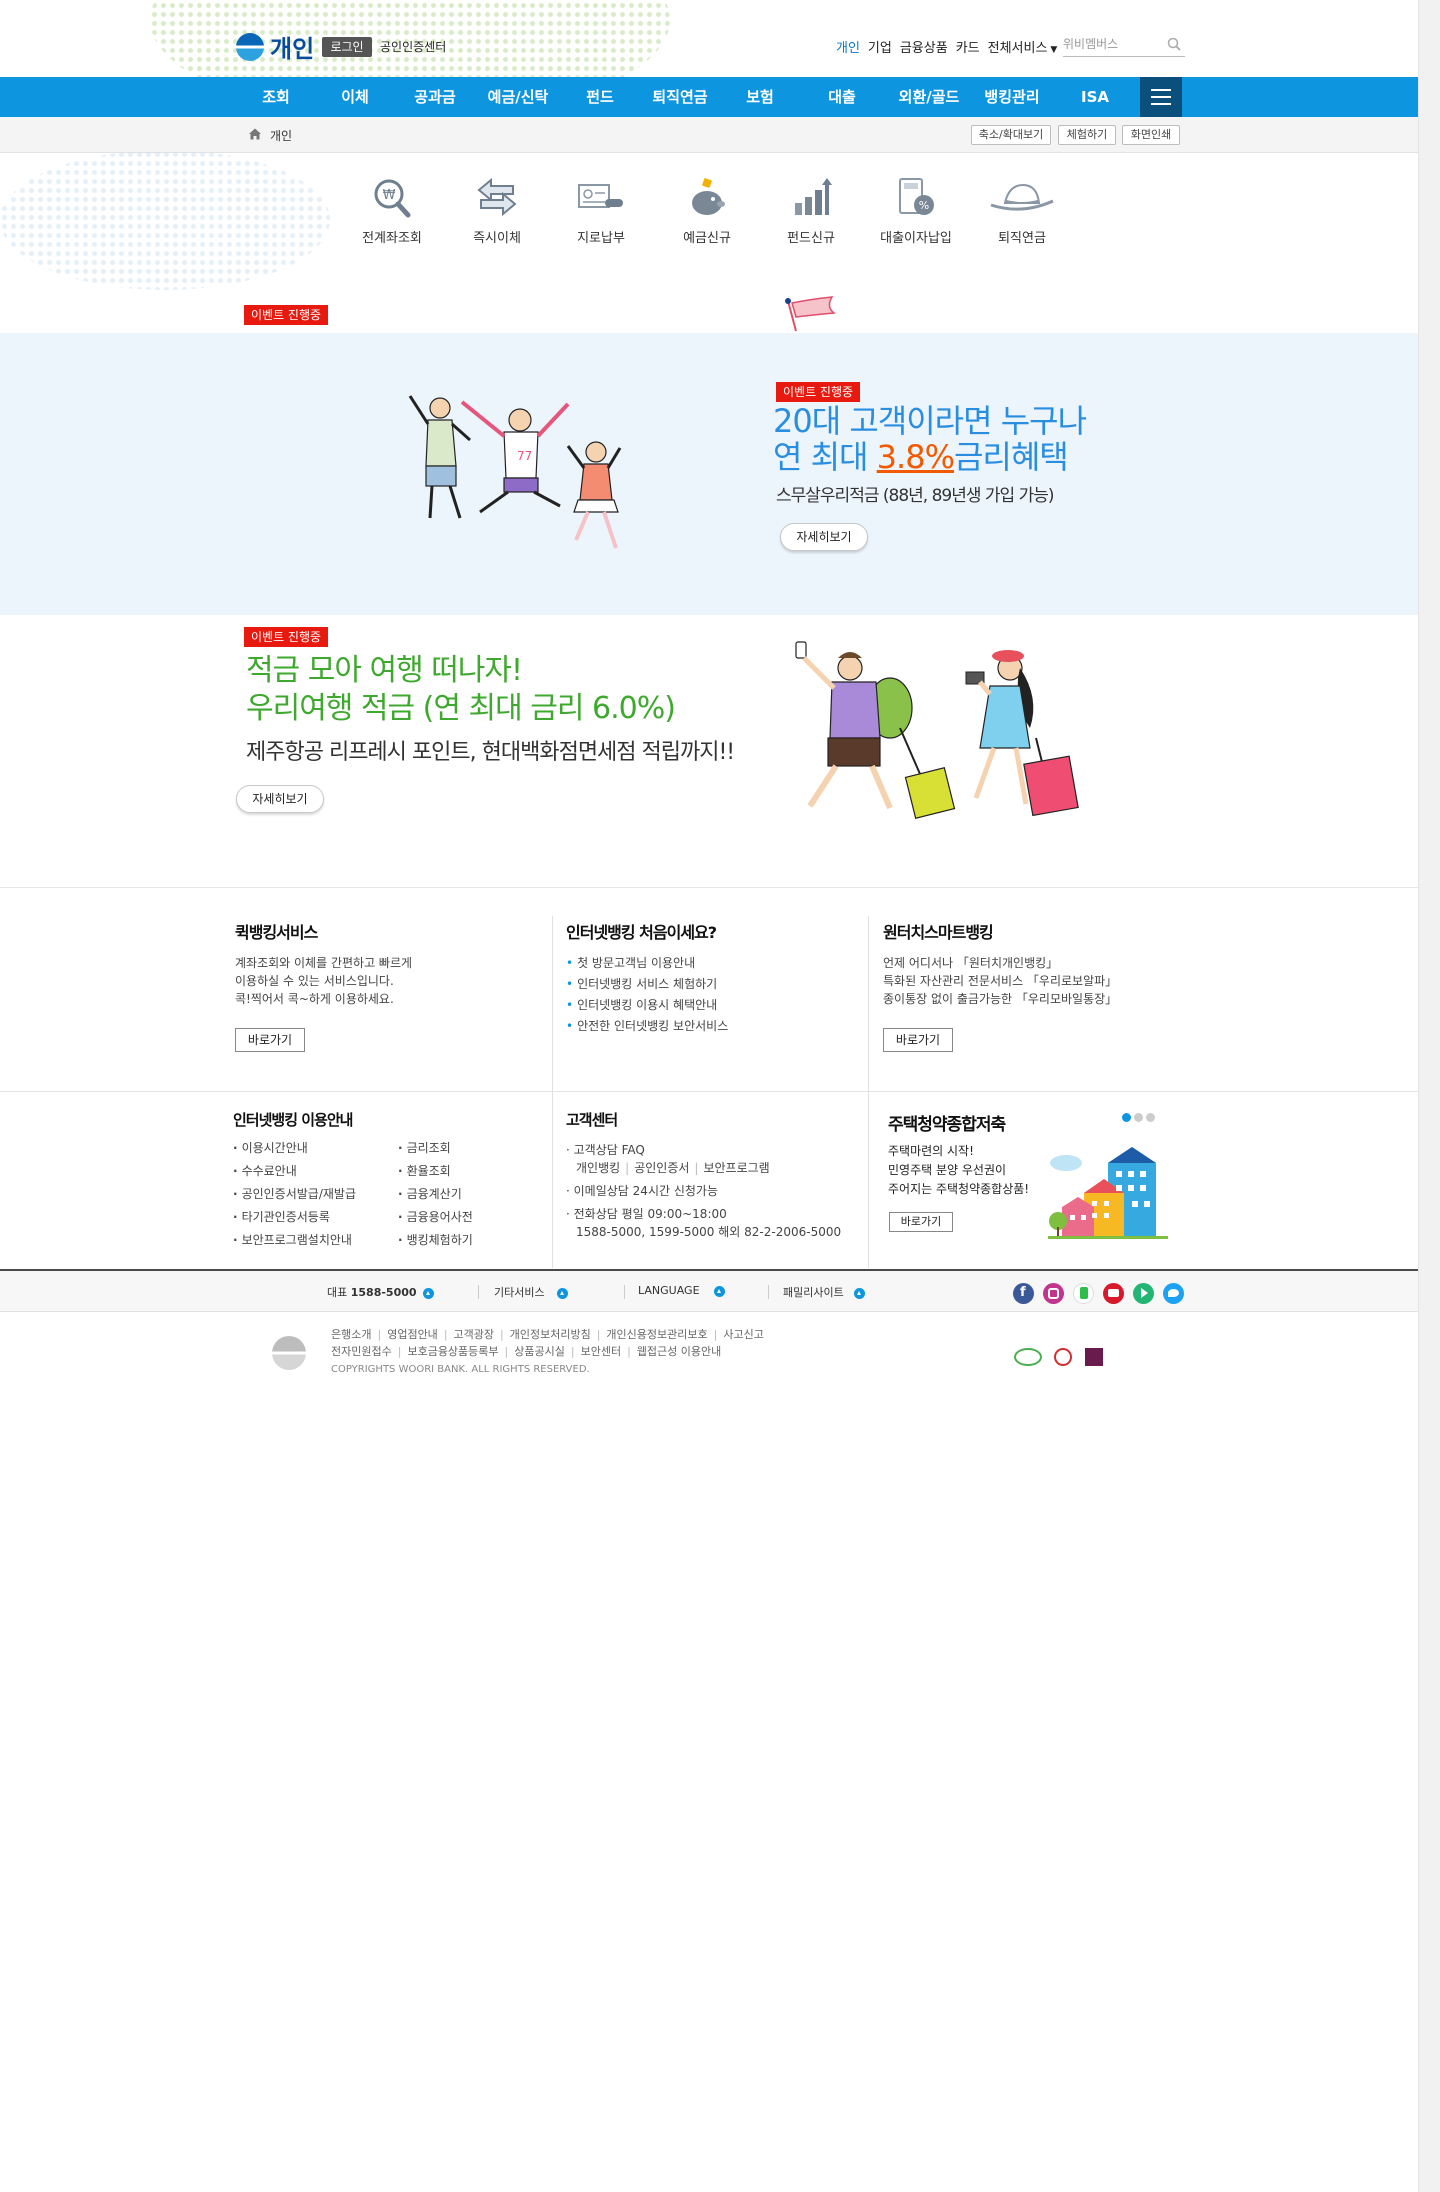 Image resolution: width=1440 pixels, height=2192 pixels. What do you see at coordinates (647, 984) in the screenshot?
I see `first-time-link: 인터넷뱅킹 서비스 체험하기` at bounding box center [647, 984].